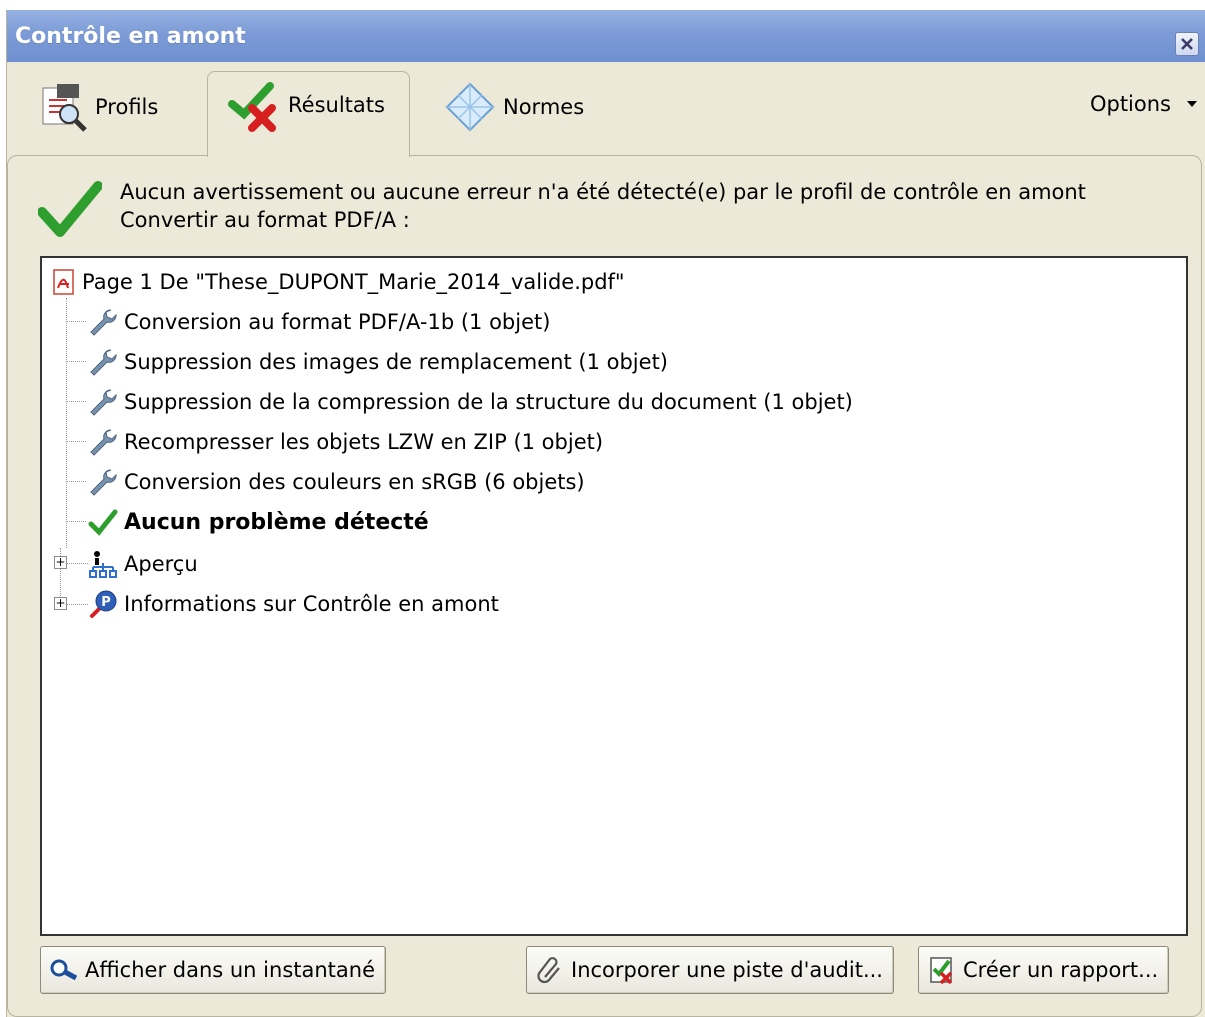 Image resolution: width=1205 pixels, height=1017 pixels. I want to click on tree-item-label: Informations sur Contrôle en amont, so click(311, 604).